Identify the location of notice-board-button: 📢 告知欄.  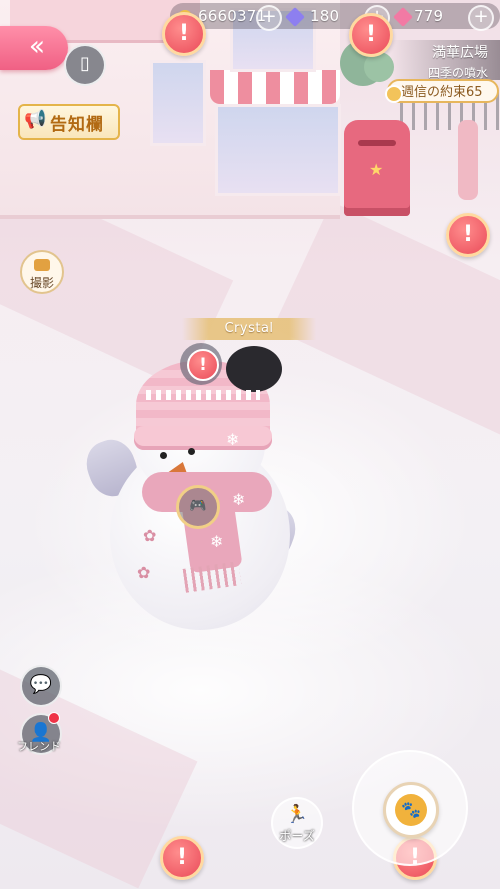
(69, 122).